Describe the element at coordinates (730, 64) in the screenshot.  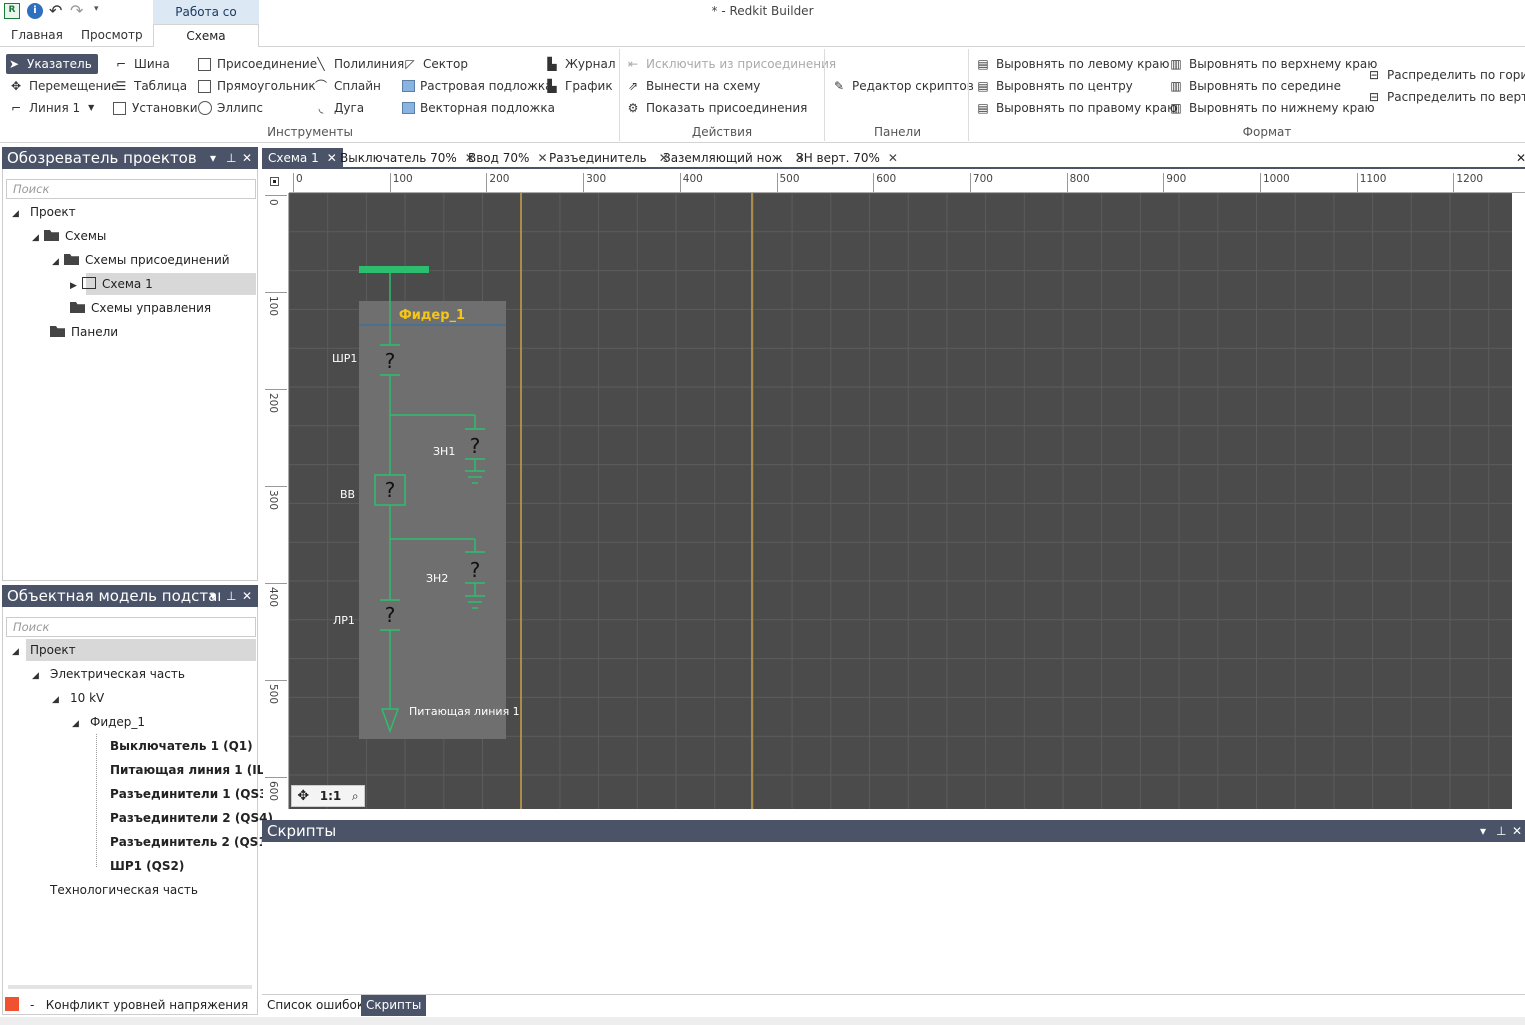
I see `exclude-from-connection-button: ⇤ Исключить из присоединения` at that location.